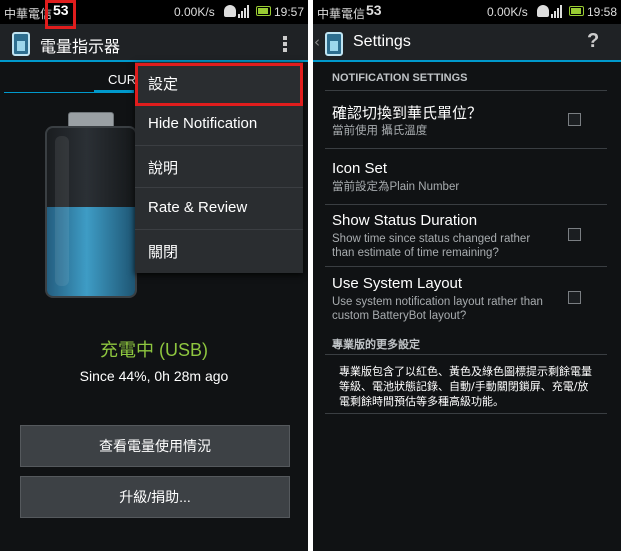 Image resolution: width=621 pixels, height=551 pixels. What do you see at coordinates (219, 84) in the screenshot?
I see `highlight-settings-item` at bounding box center [219, 84].